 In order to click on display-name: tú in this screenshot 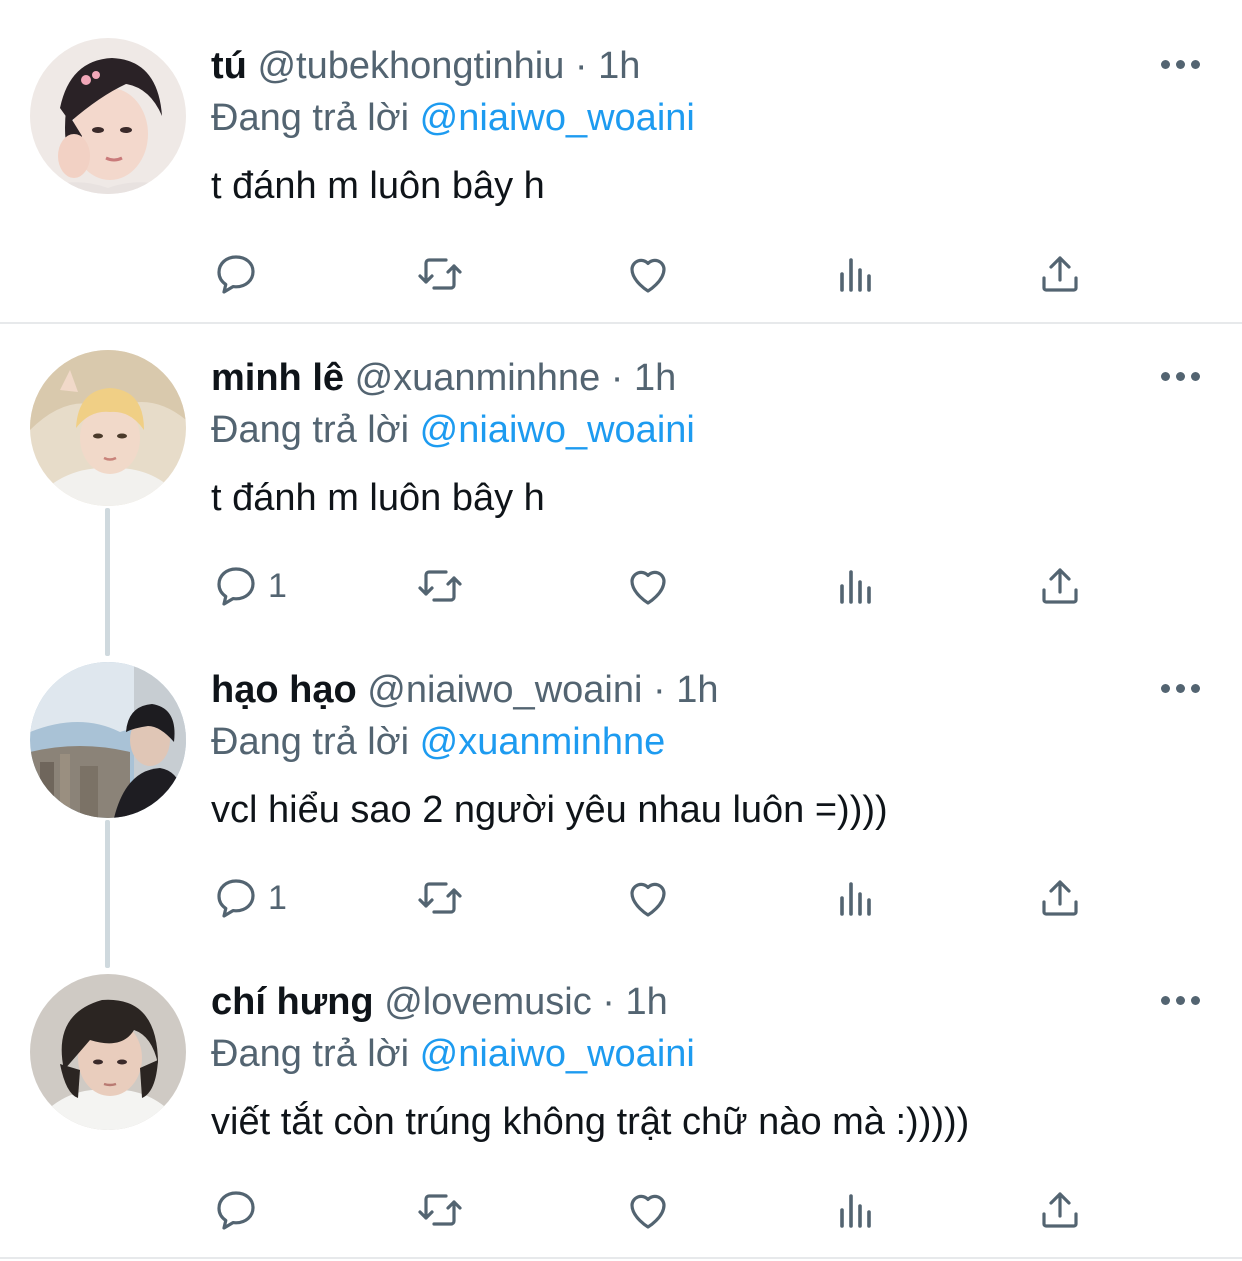, I will do `click(229, 66)`.